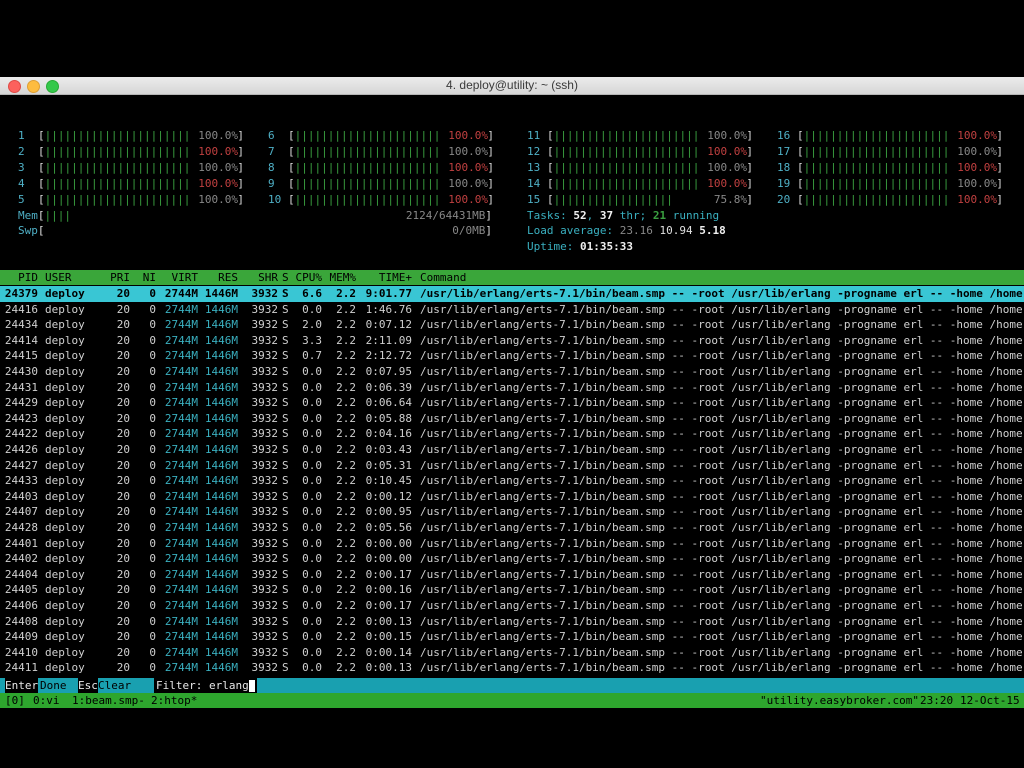 Image resolution: width=1024 pixels, height=768 pixels. What do you see at coordinates (443, 277) in the screenshot?
I see `col-command: Command` at bounding box center [443, 277].